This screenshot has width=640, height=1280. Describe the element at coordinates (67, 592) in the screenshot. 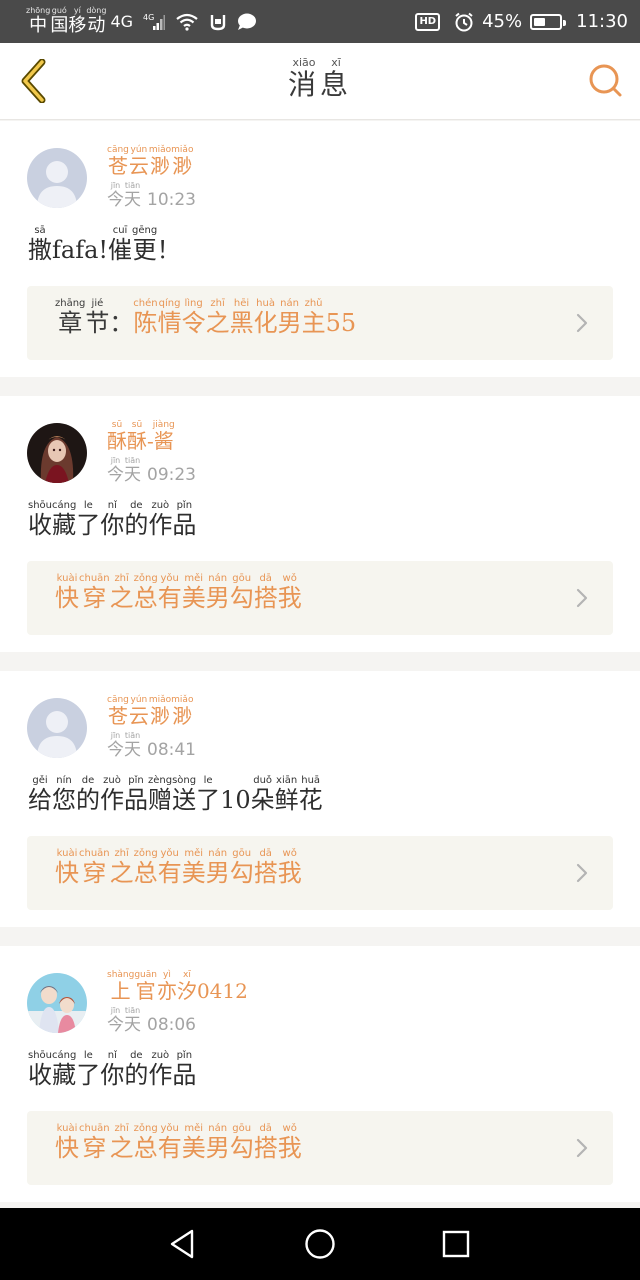

I see `ruby-char: 快kuài` at that location.